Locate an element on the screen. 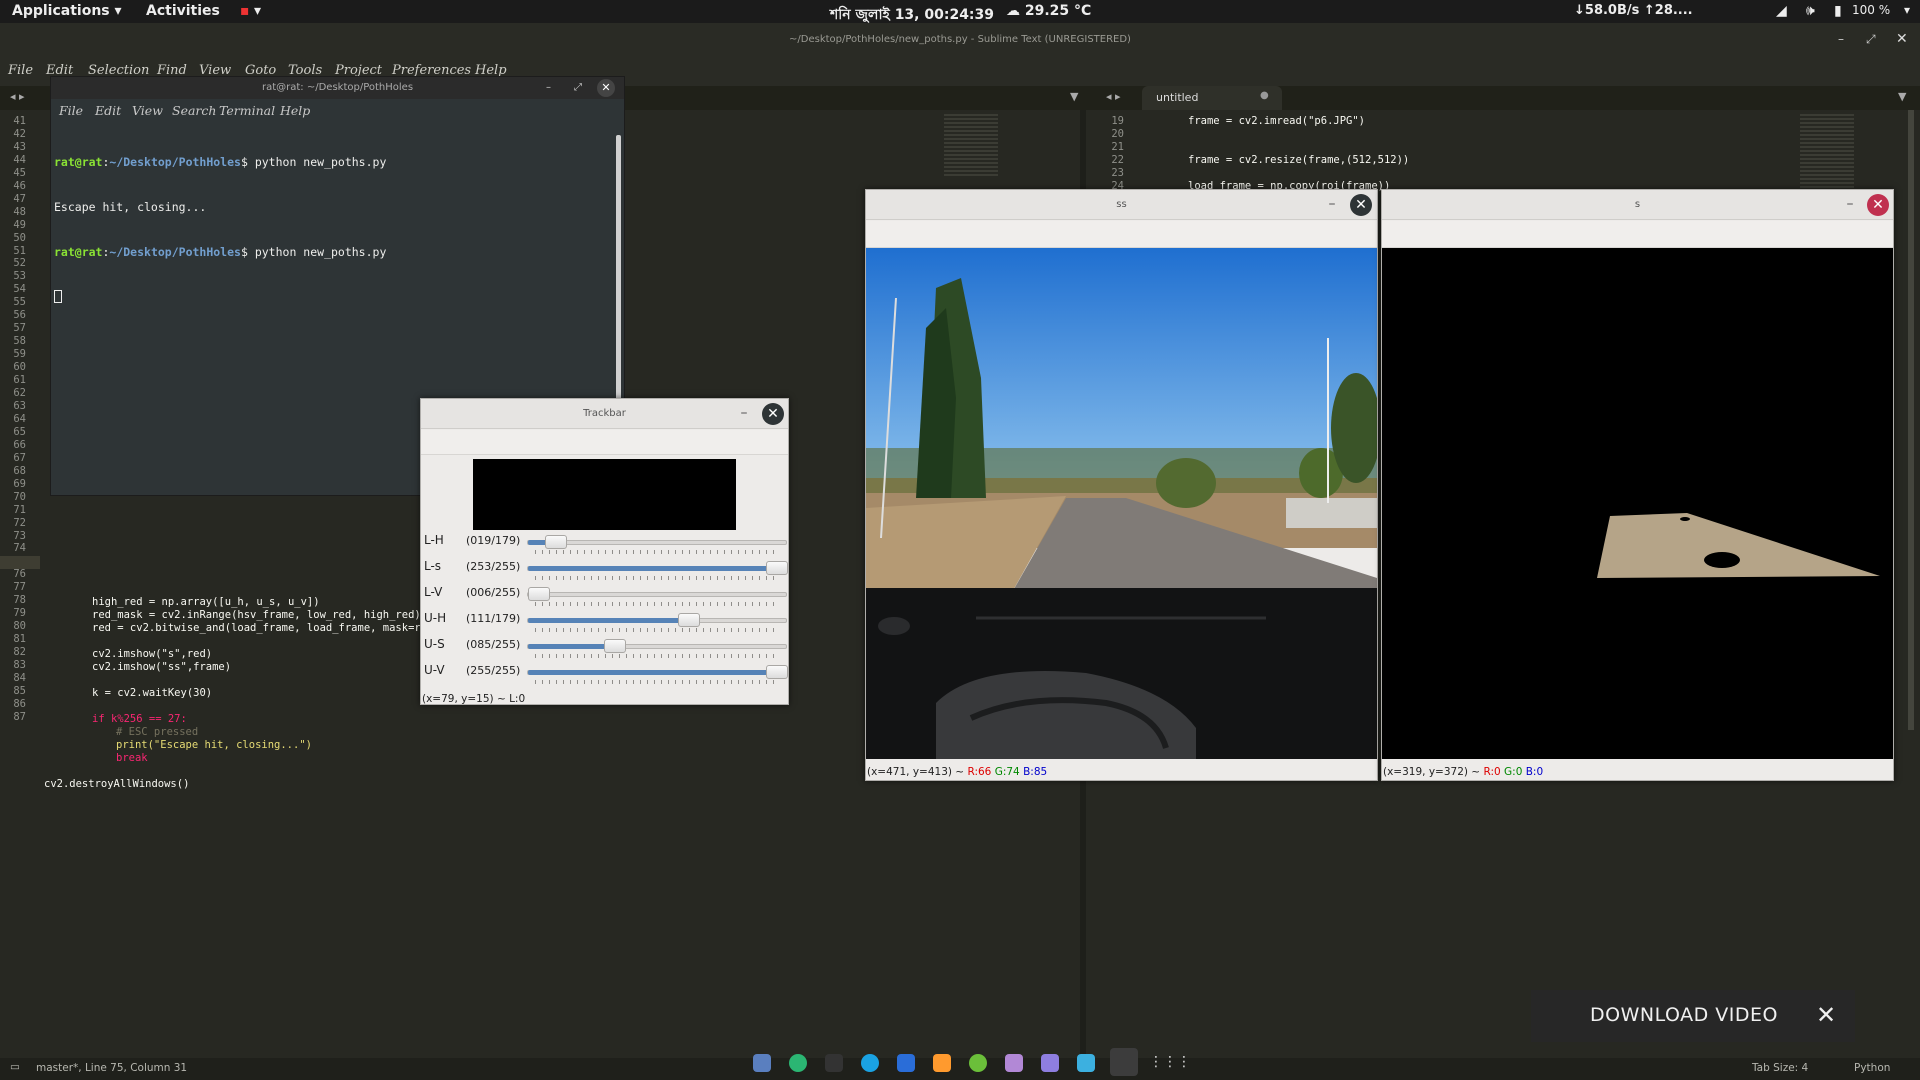 This screenshot has height=1080, width=1920. battery-icon: ▮ is located at coordinates (1838, 11).